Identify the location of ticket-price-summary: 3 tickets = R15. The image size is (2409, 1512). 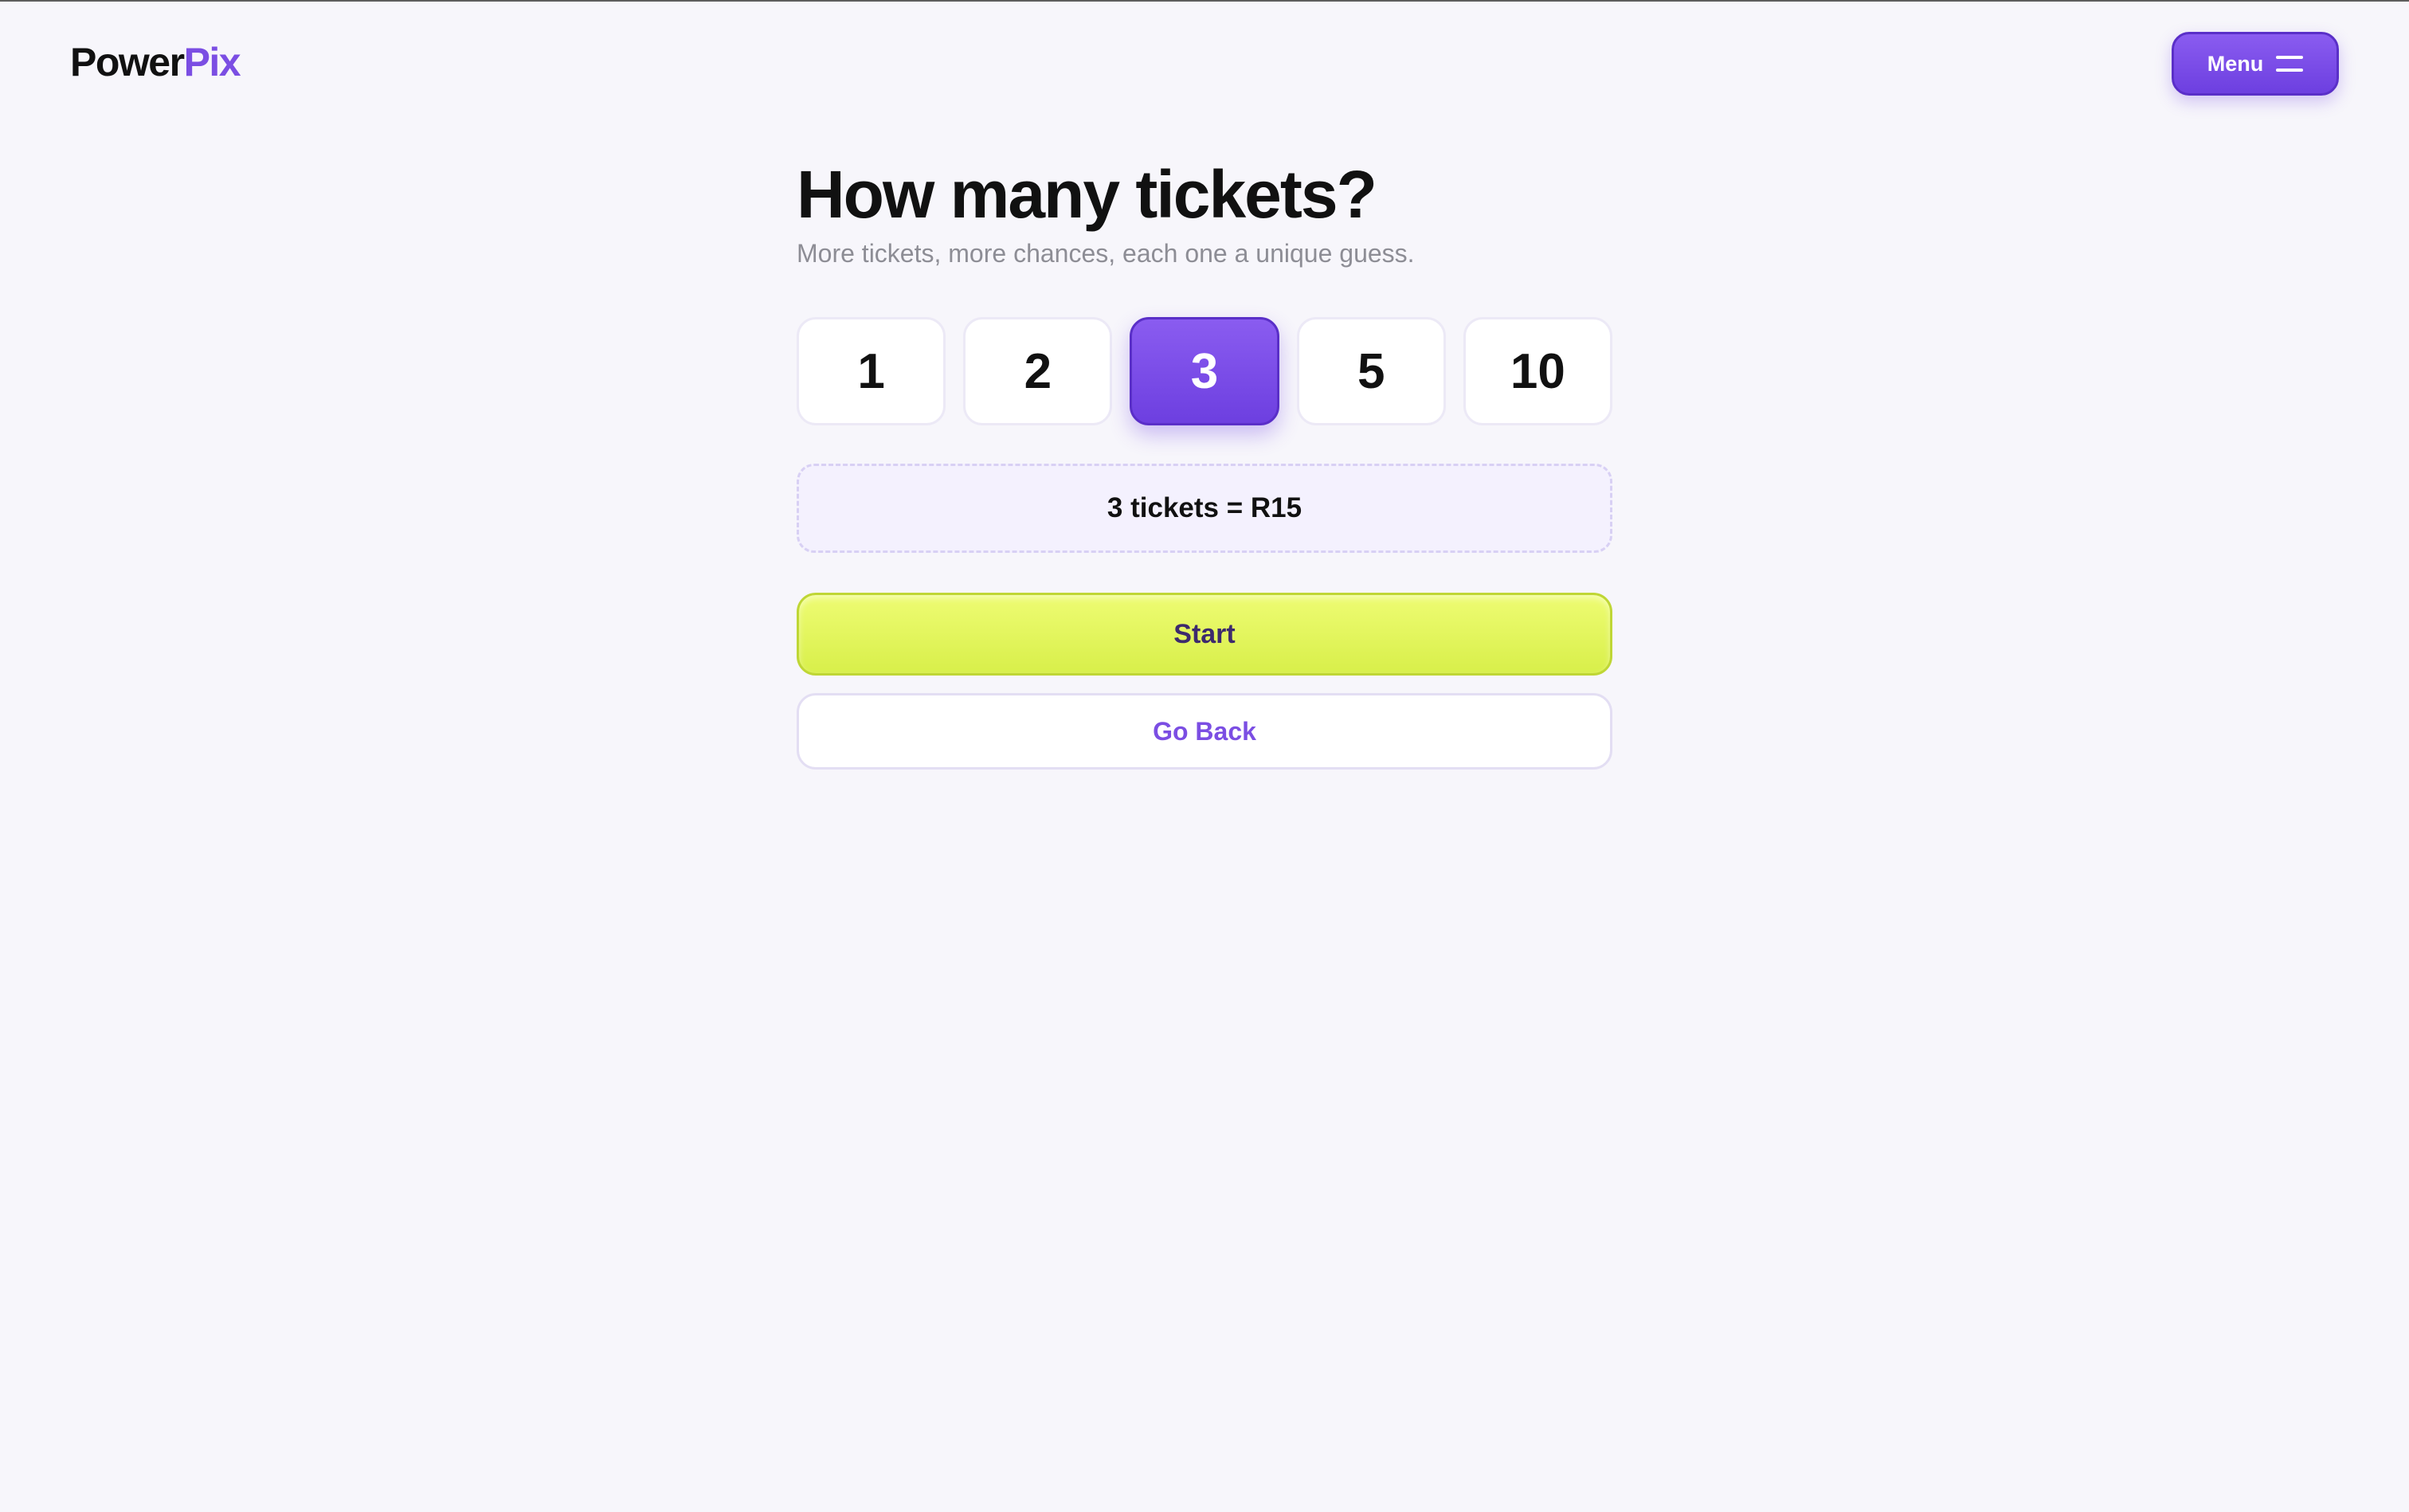
(1204, 509).